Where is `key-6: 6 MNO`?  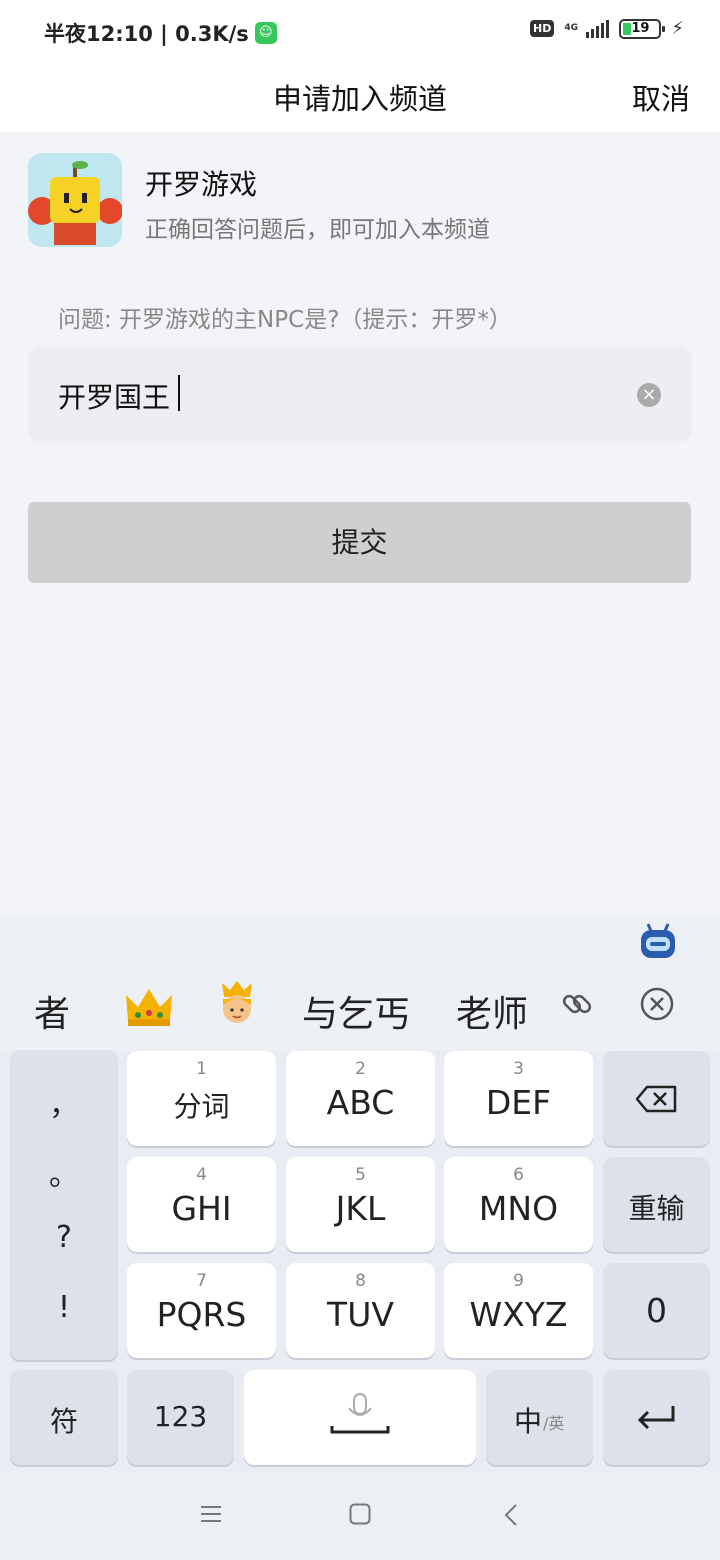
key-6: 6 MNO is located at coordinates (518, 1204).